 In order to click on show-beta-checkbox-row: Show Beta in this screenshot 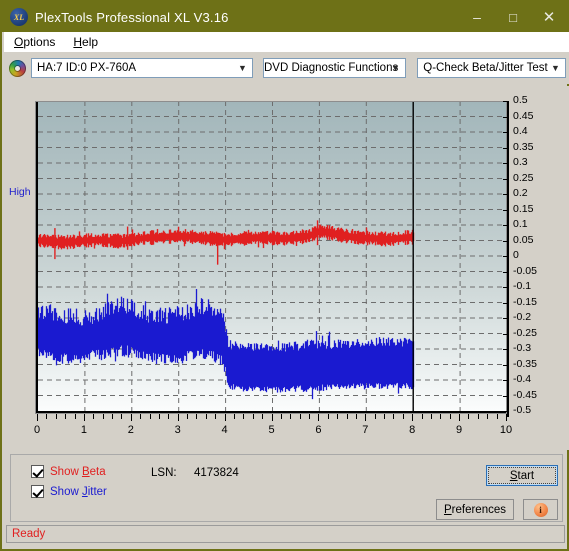, I will do `click(68, 471)`.